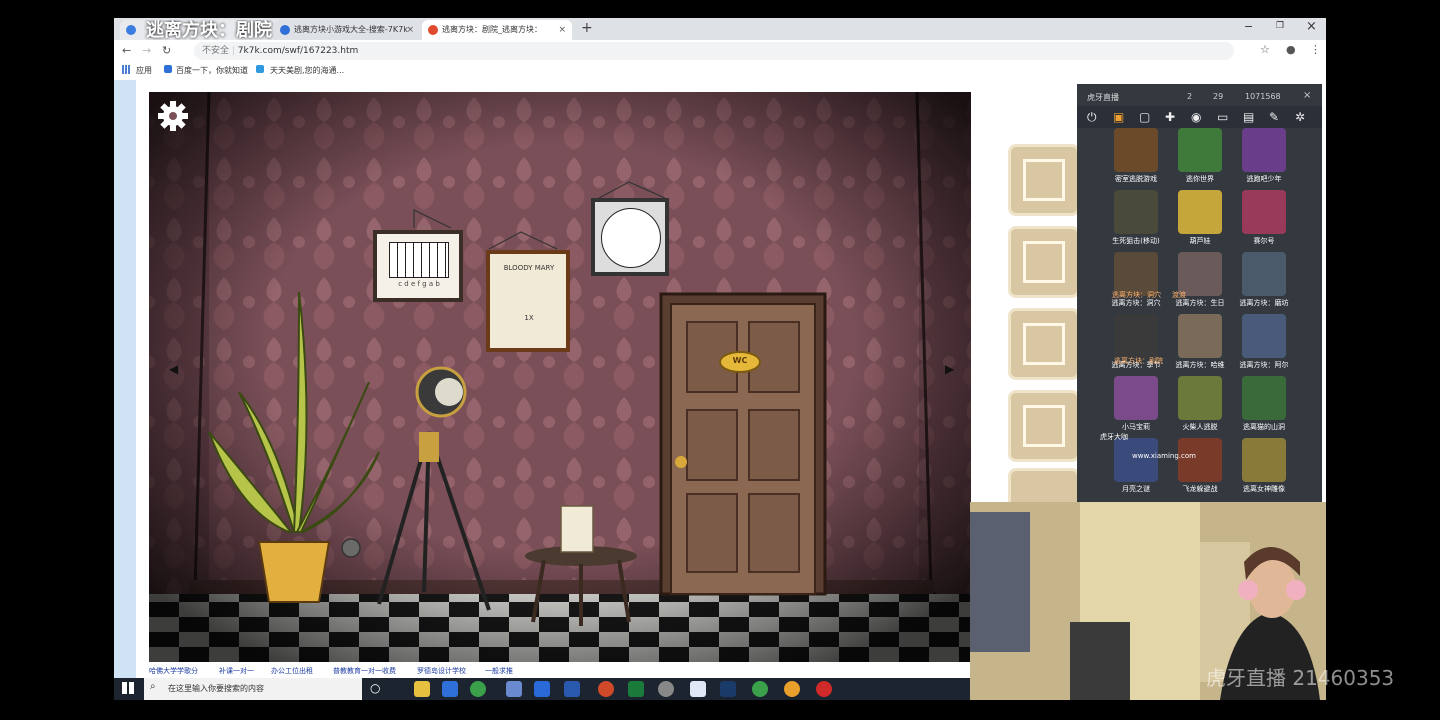  What do you see at coordinates (173, 671) in the screenshot?
I see `ad-link: 哈佛大学学歌分` at bounding box center [173, 671].